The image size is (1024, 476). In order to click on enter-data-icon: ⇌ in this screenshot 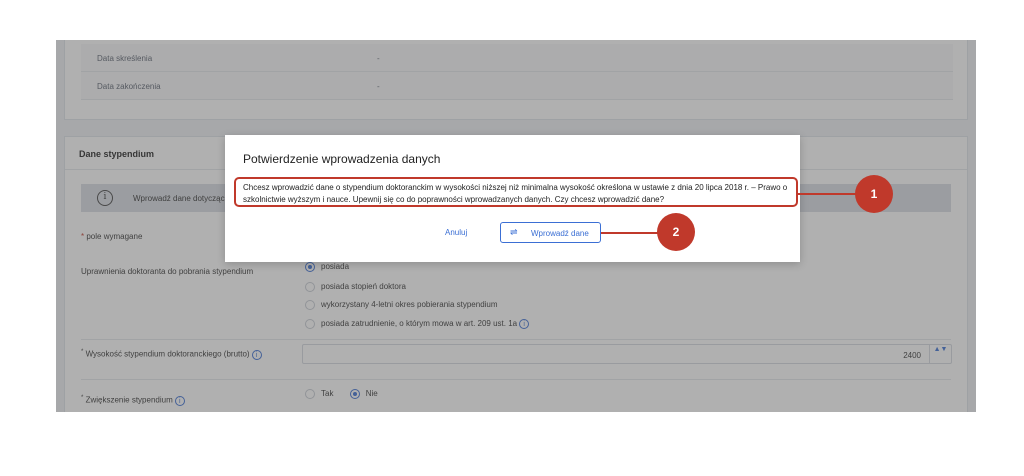, I will do `click(514, 232)`.